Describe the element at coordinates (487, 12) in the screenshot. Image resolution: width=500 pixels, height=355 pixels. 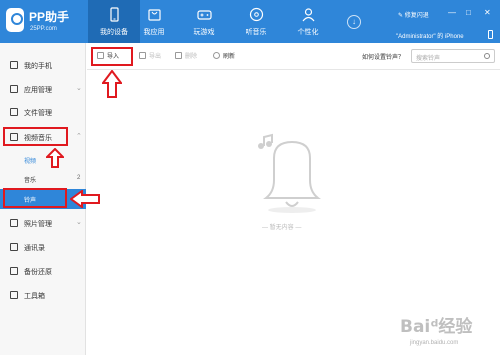
I see `close-button: ✕` at that location.